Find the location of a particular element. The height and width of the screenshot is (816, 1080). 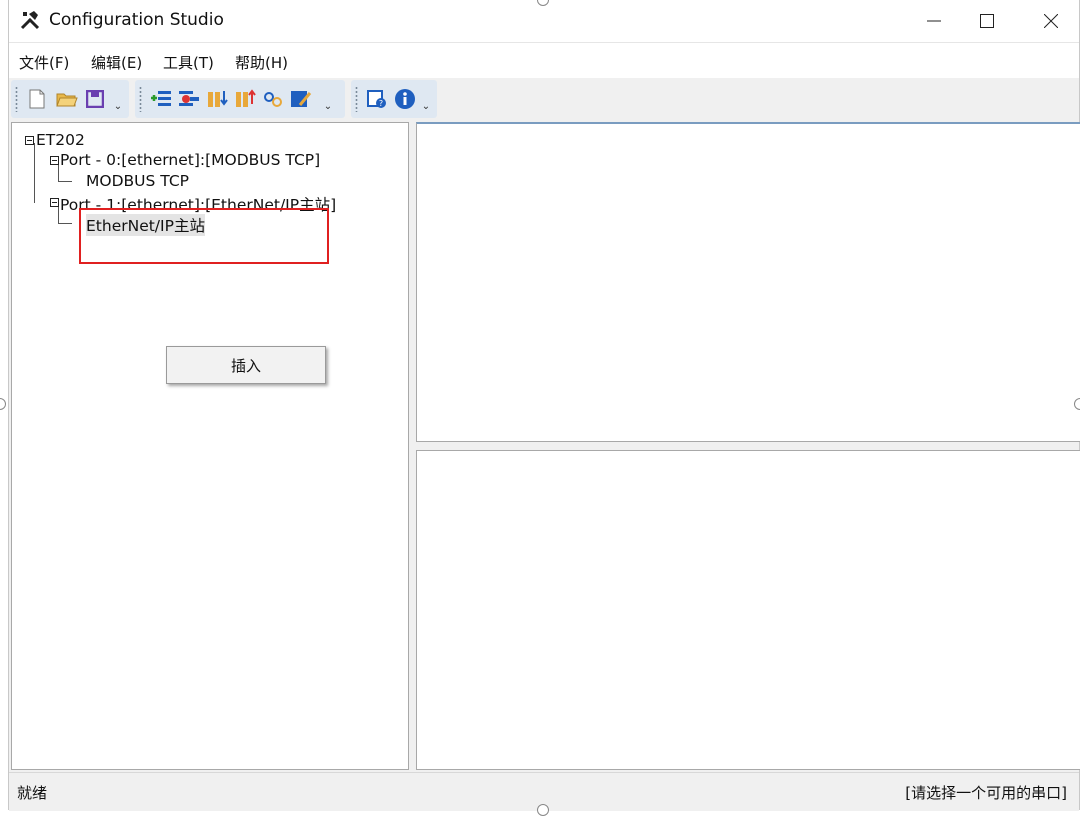

open-button is located at coordinates (67, 99).